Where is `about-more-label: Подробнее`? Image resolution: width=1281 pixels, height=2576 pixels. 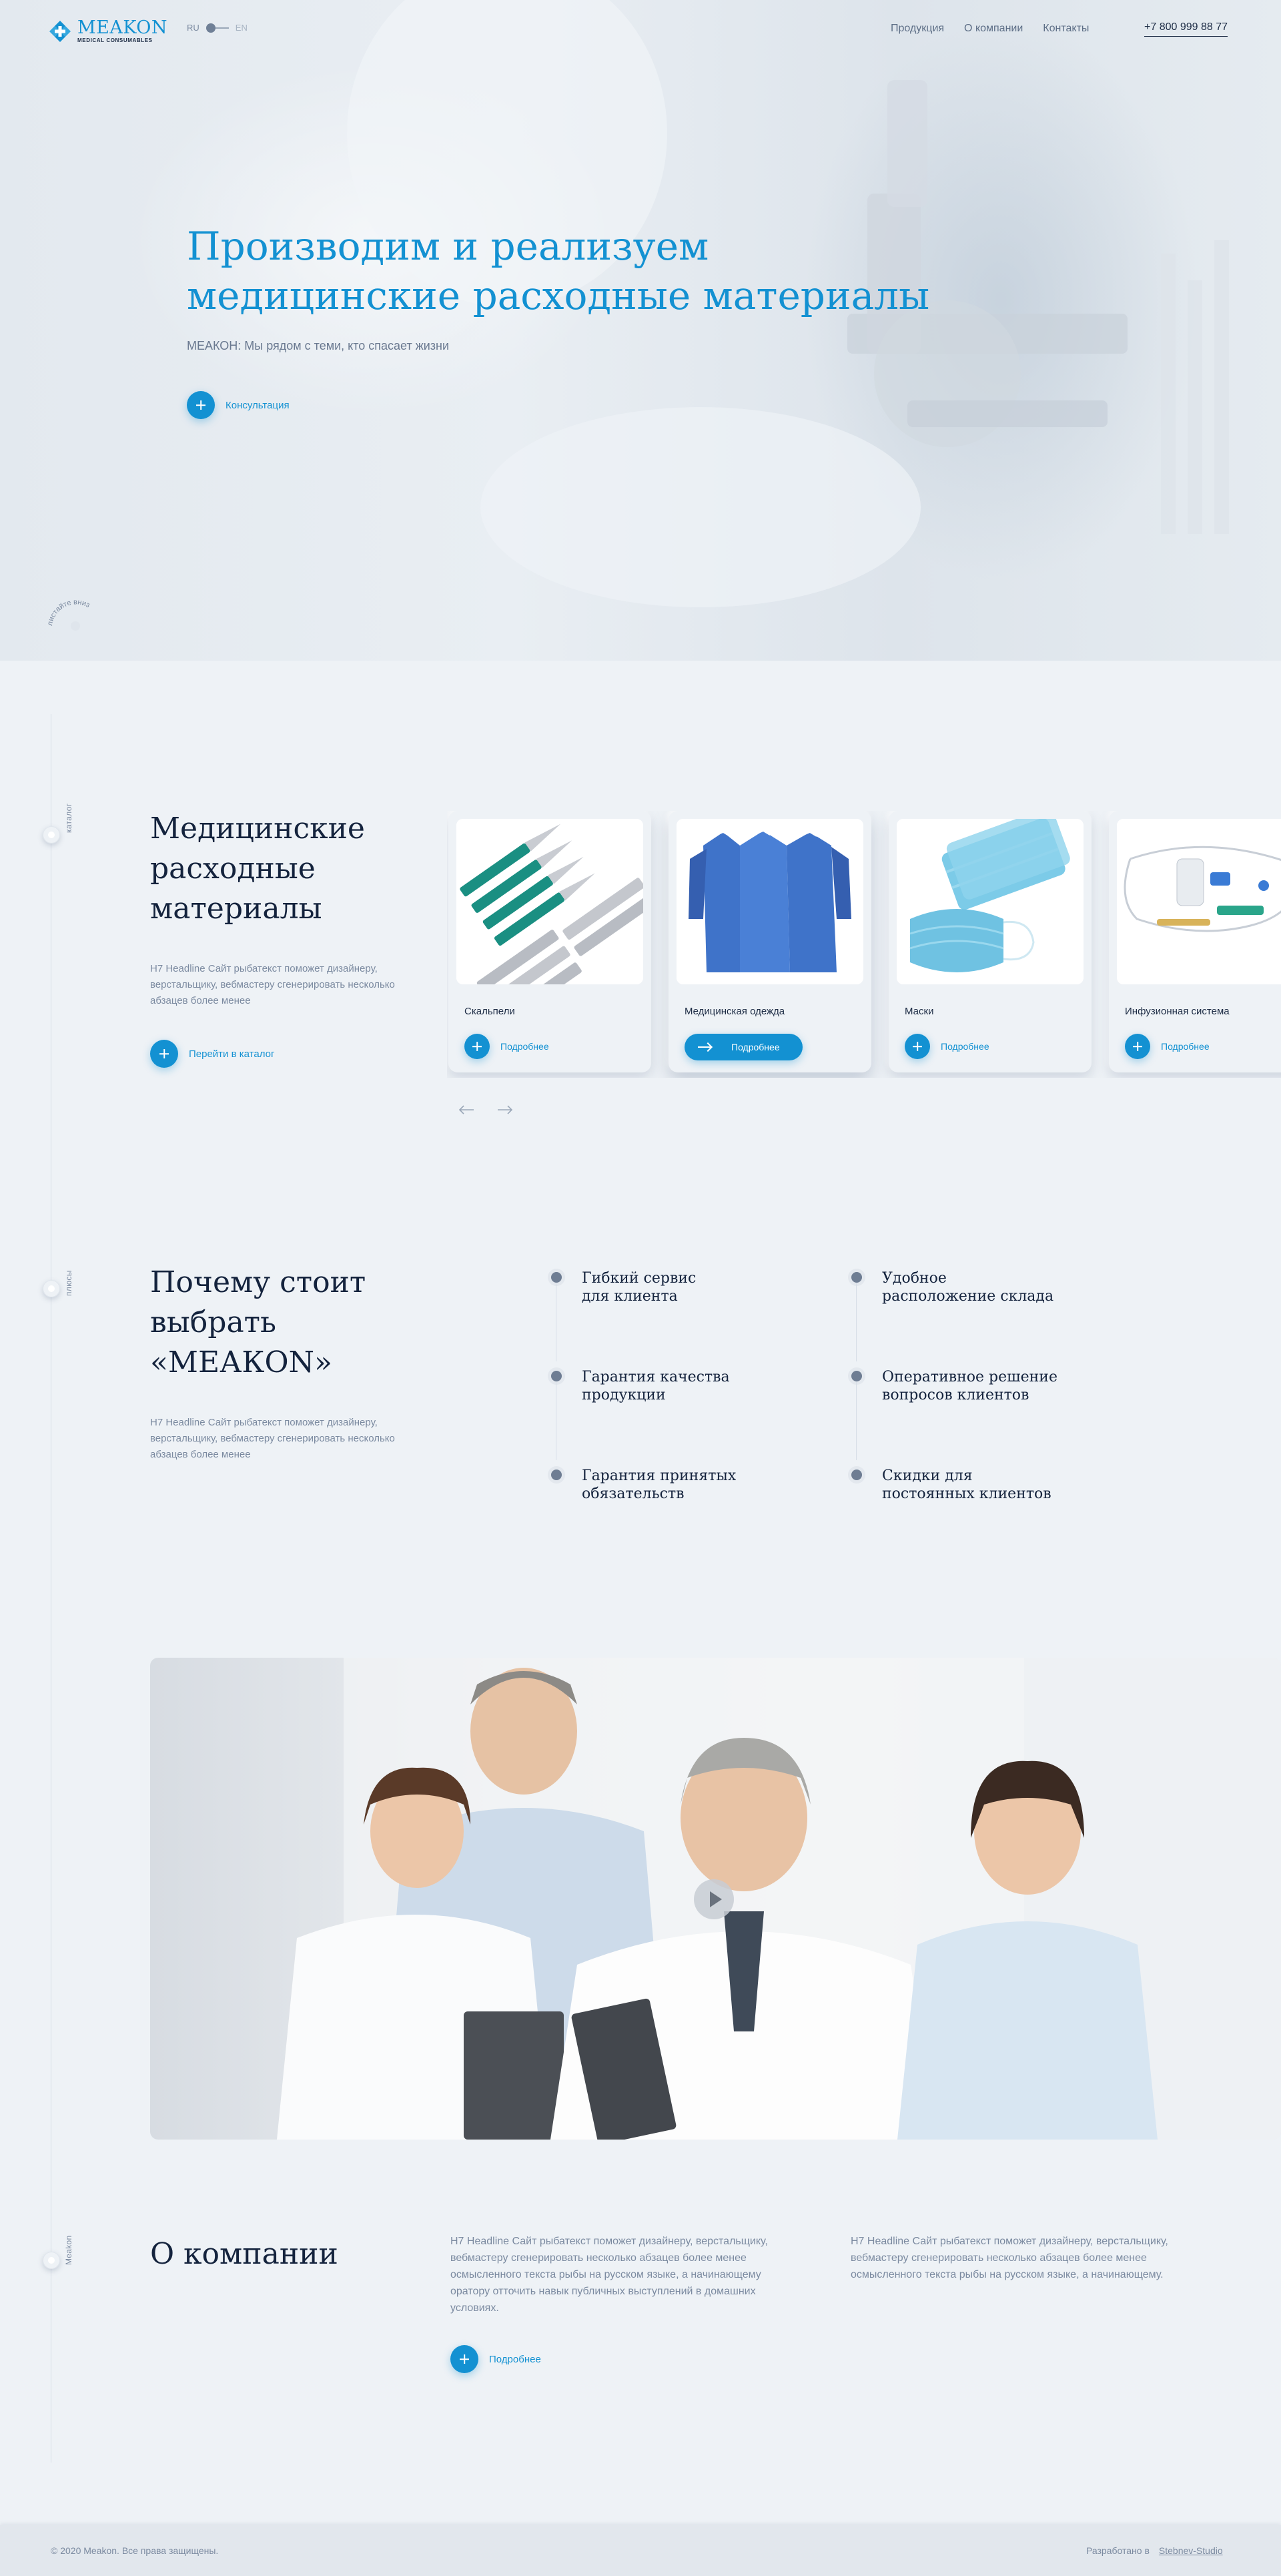
about-more-label: Подробнее is located at coordinates (515, 2359).